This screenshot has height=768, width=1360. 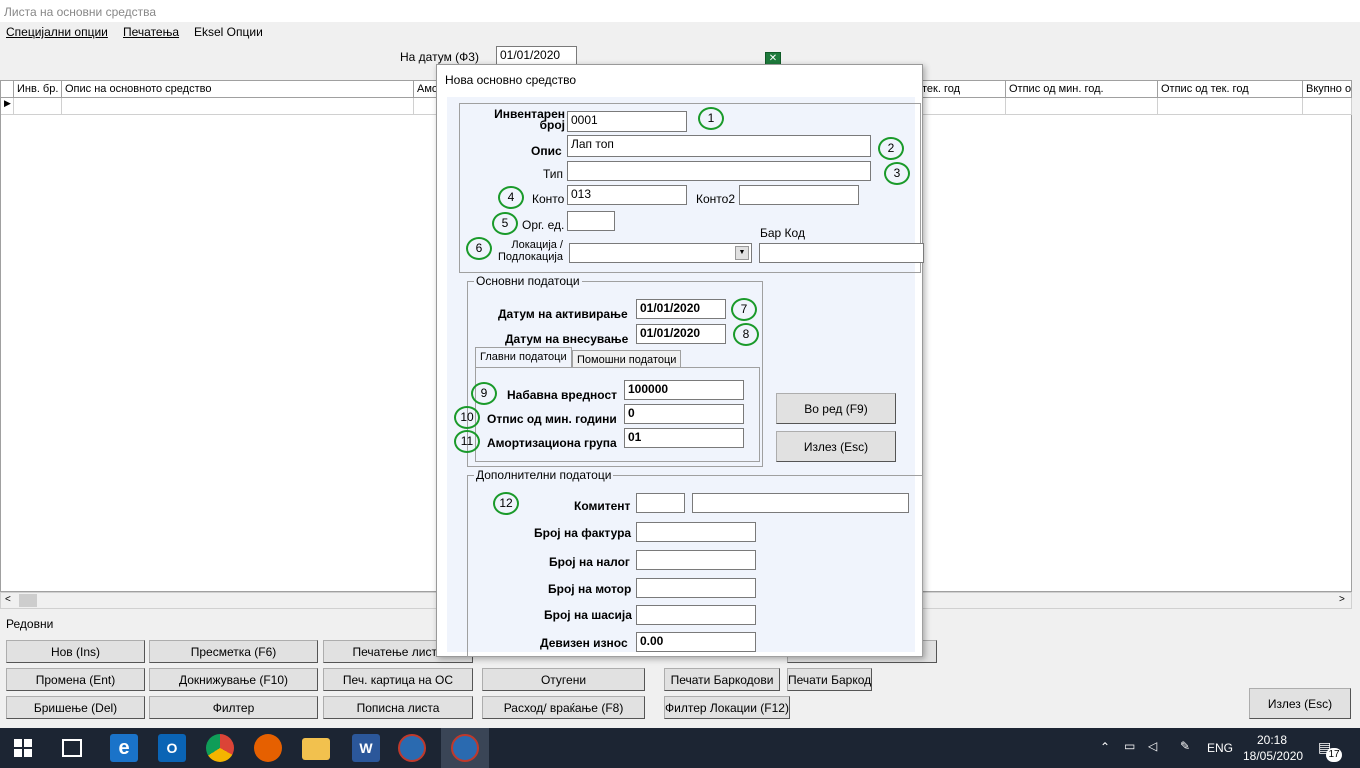 I want to click on task-view-icon, so click(x=72, y=748).